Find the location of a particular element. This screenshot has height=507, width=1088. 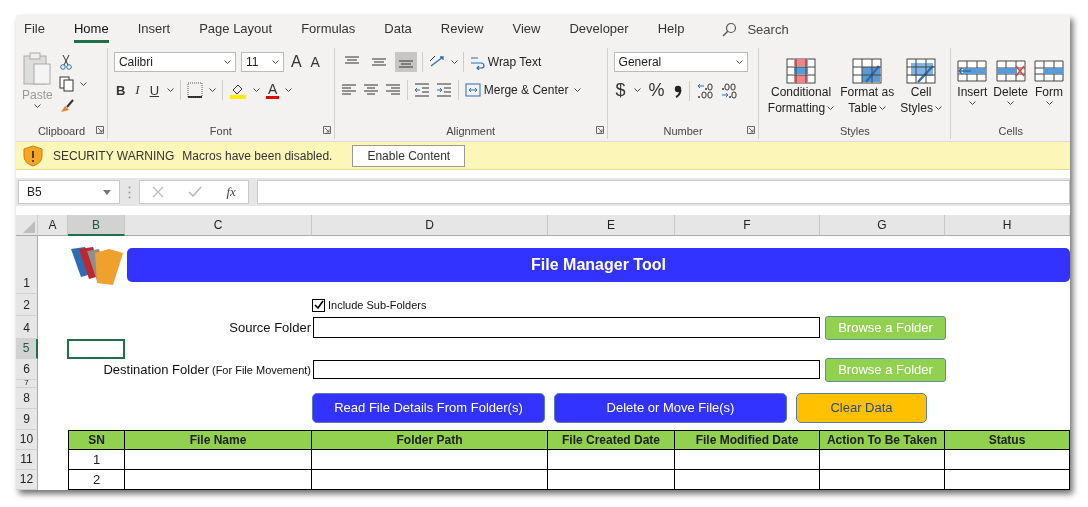

destination-folder-field is located at coordinates (566, 369).